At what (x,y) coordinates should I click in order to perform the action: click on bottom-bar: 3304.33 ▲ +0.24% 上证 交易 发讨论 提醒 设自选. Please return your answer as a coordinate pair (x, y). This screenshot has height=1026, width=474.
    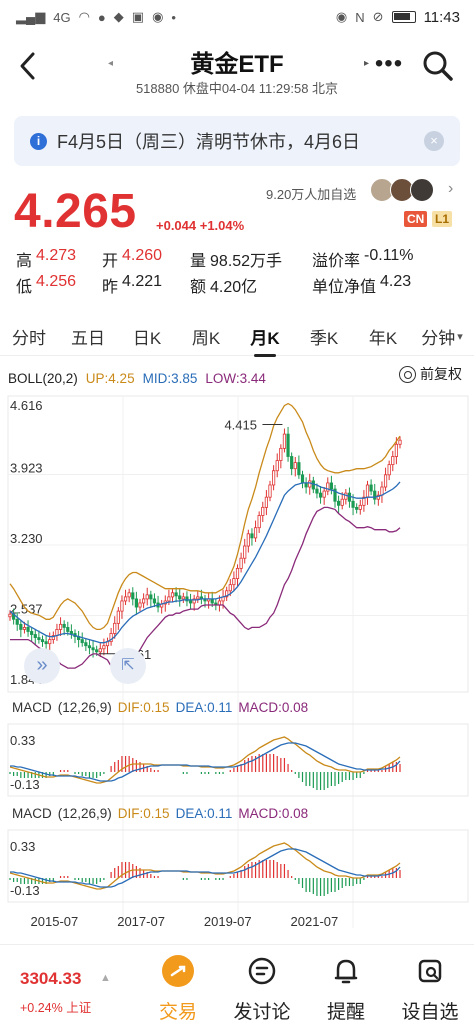
    Looking at the image, I should click on (237, 985).